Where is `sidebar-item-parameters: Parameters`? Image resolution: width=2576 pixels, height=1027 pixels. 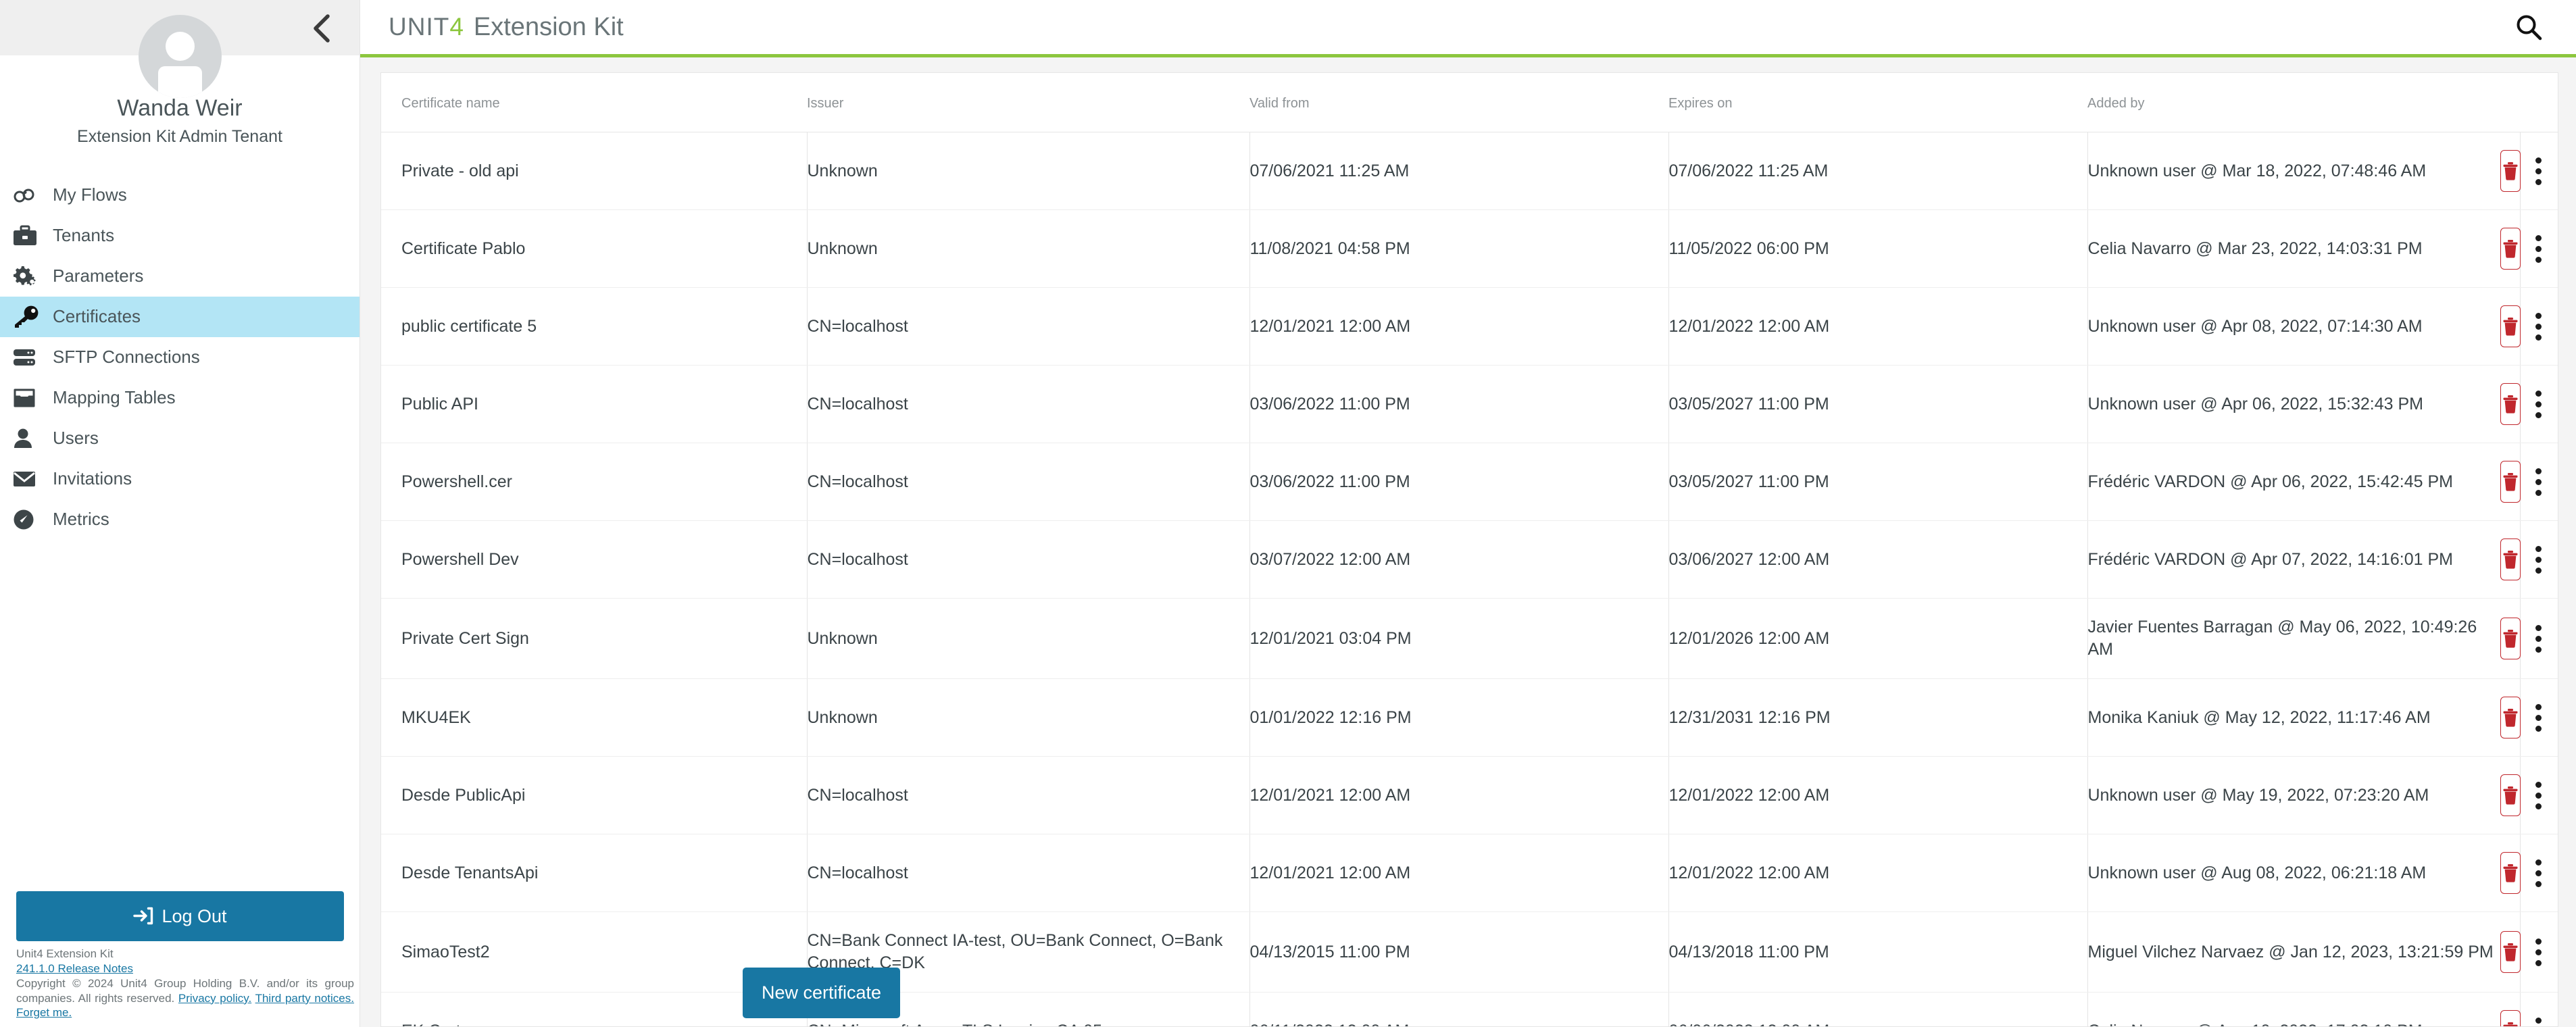
sidebar-item-parameters: Parameters is located at coordinates (180, 276).